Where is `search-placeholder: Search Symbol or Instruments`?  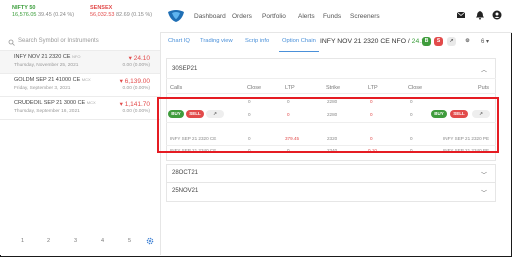 search-placeholder: Search Symbol or Instruments is located at coordinates (58, 41).